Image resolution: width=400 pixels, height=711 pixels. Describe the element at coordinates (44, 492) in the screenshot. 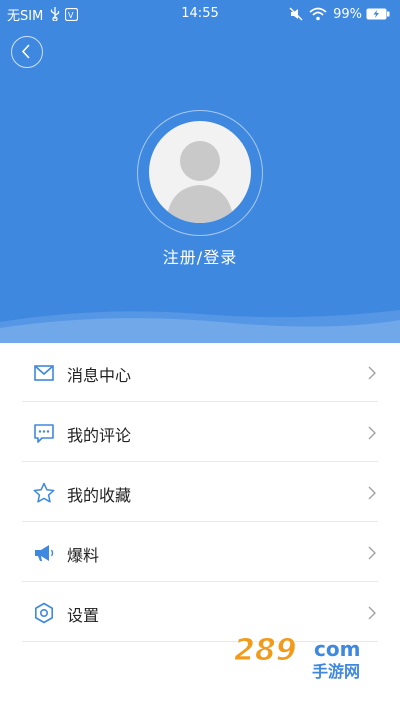

I see `star-icon` at that location.